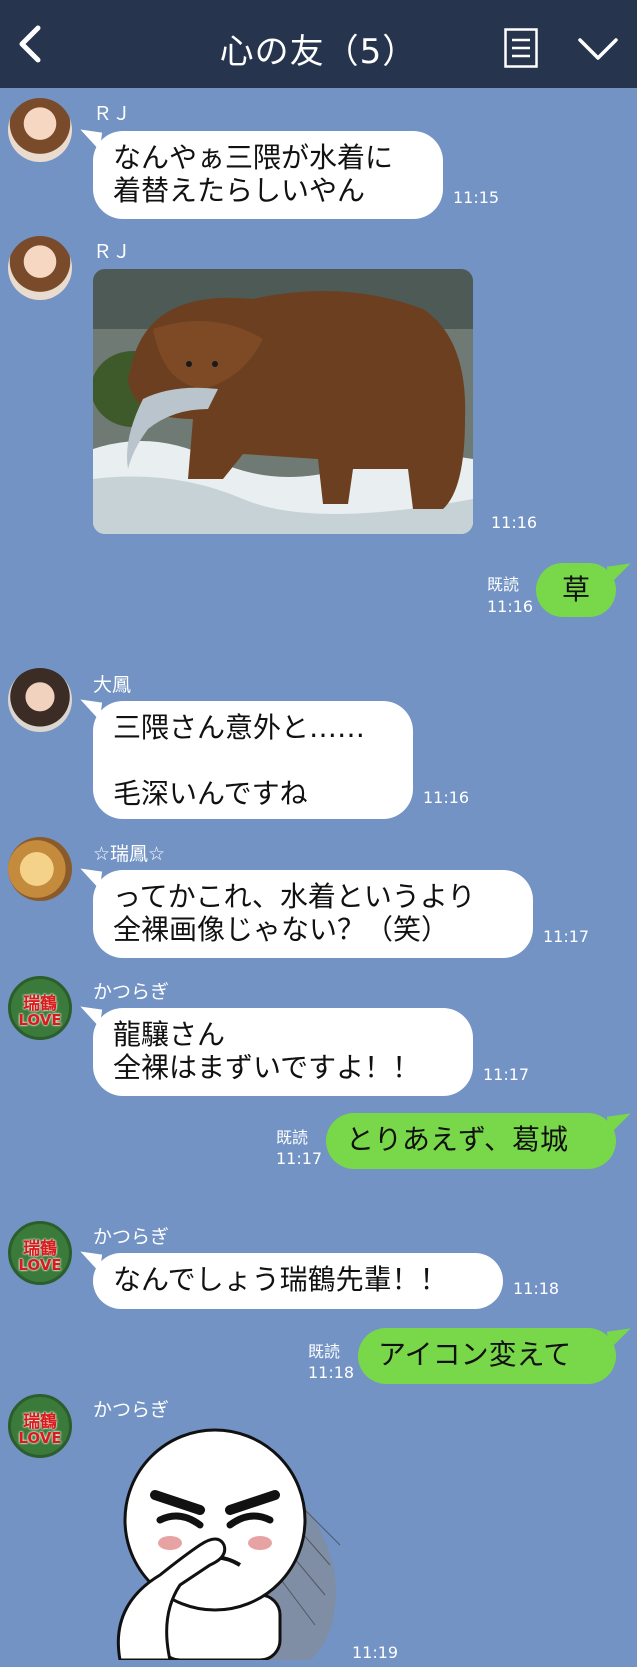 The width and height of the screenshot is (637, 1667). I want to click on chat-title: 心の友（5）, so click(318, 52).